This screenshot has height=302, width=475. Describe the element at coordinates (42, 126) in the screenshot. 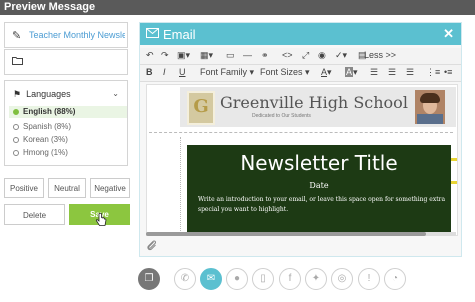

I see `language-item-spanish: Spanish (8%)` at that location.